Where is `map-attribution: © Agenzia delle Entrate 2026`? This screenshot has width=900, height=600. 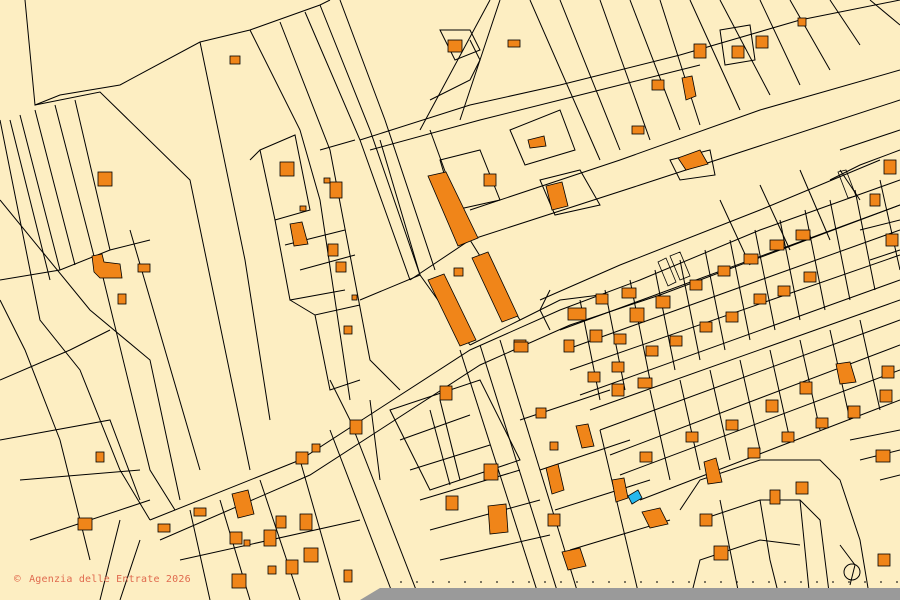 map-attribution: © Agenzia delle Entrate 2026 is located at coordinates (102, 578).